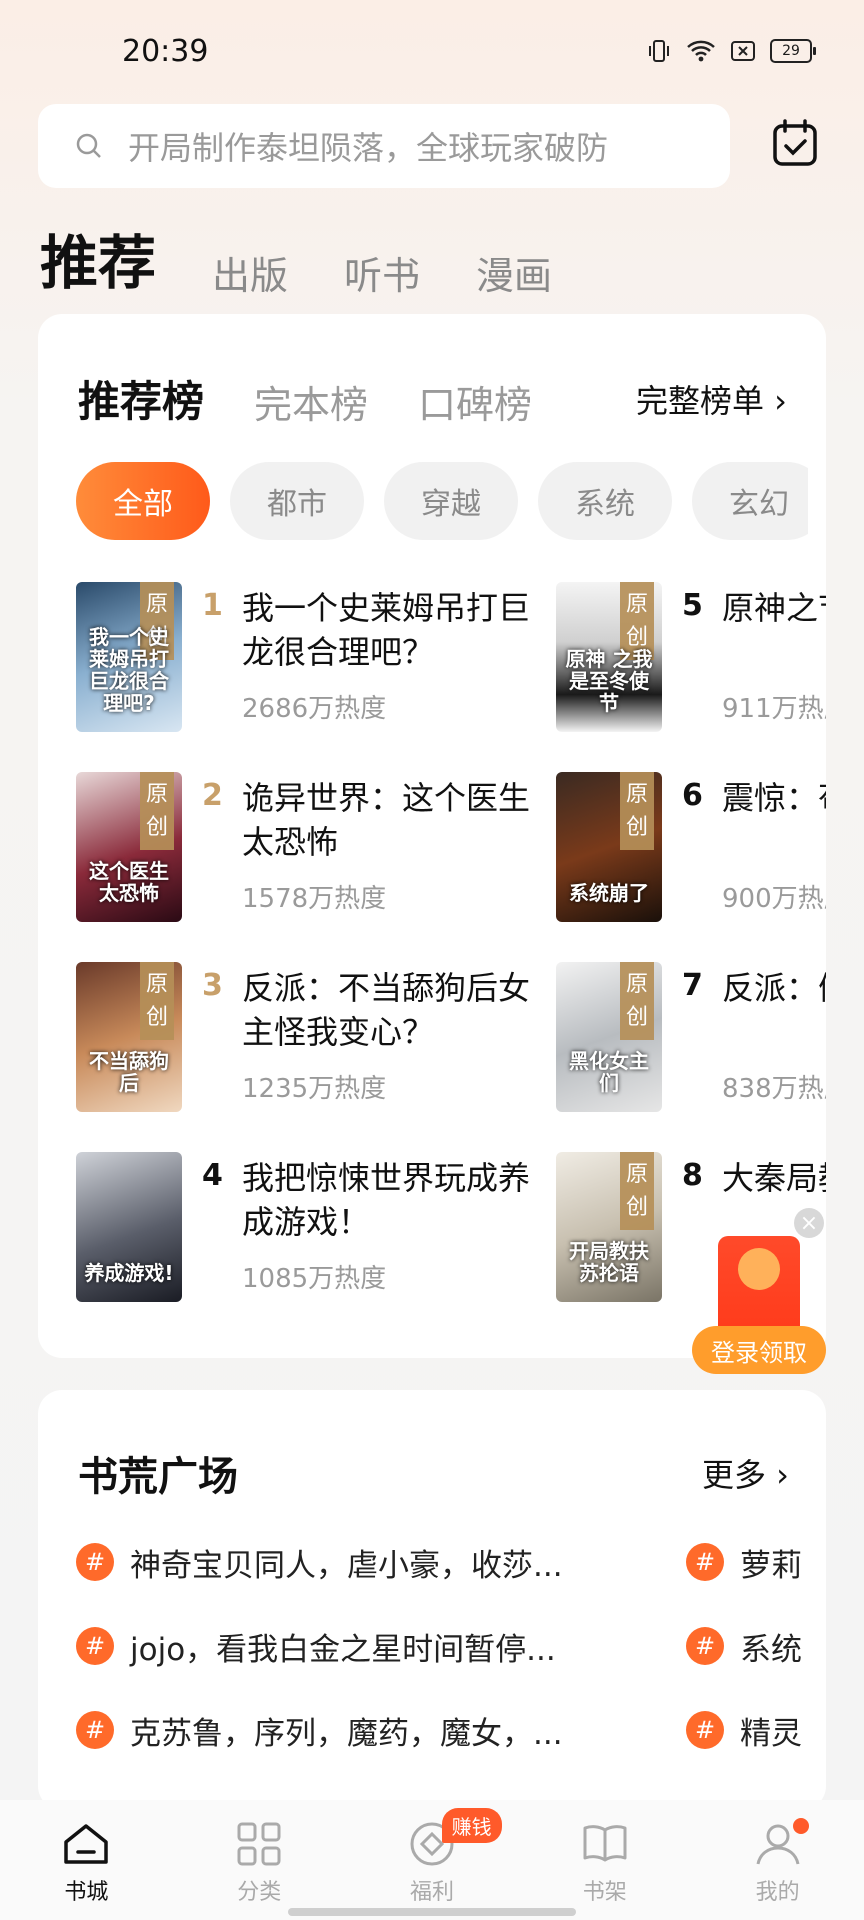 Image resolution: width=864 pixels, height=1920 pixels. I want to click on book-cover: 养成游戏!, so click(129, 1227).